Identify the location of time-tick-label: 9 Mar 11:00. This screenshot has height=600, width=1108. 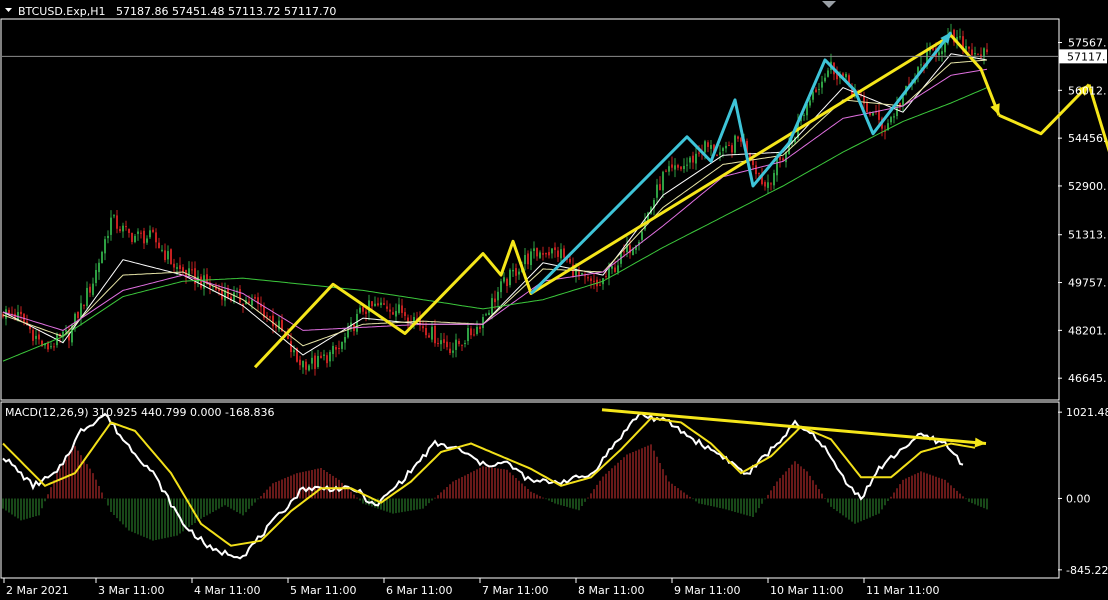
(707, 590).